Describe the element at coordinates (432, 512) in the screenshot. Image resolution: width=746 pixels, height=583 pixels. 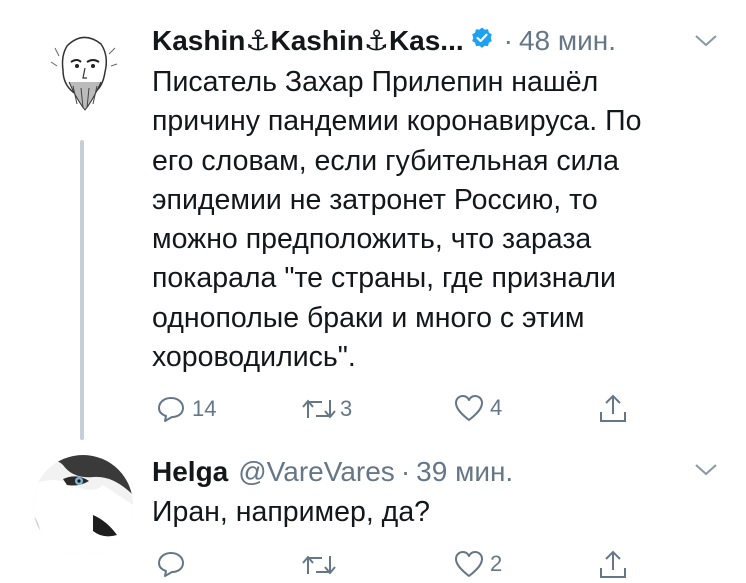
I see `tweet-text: Иран, например, да?` at that location.